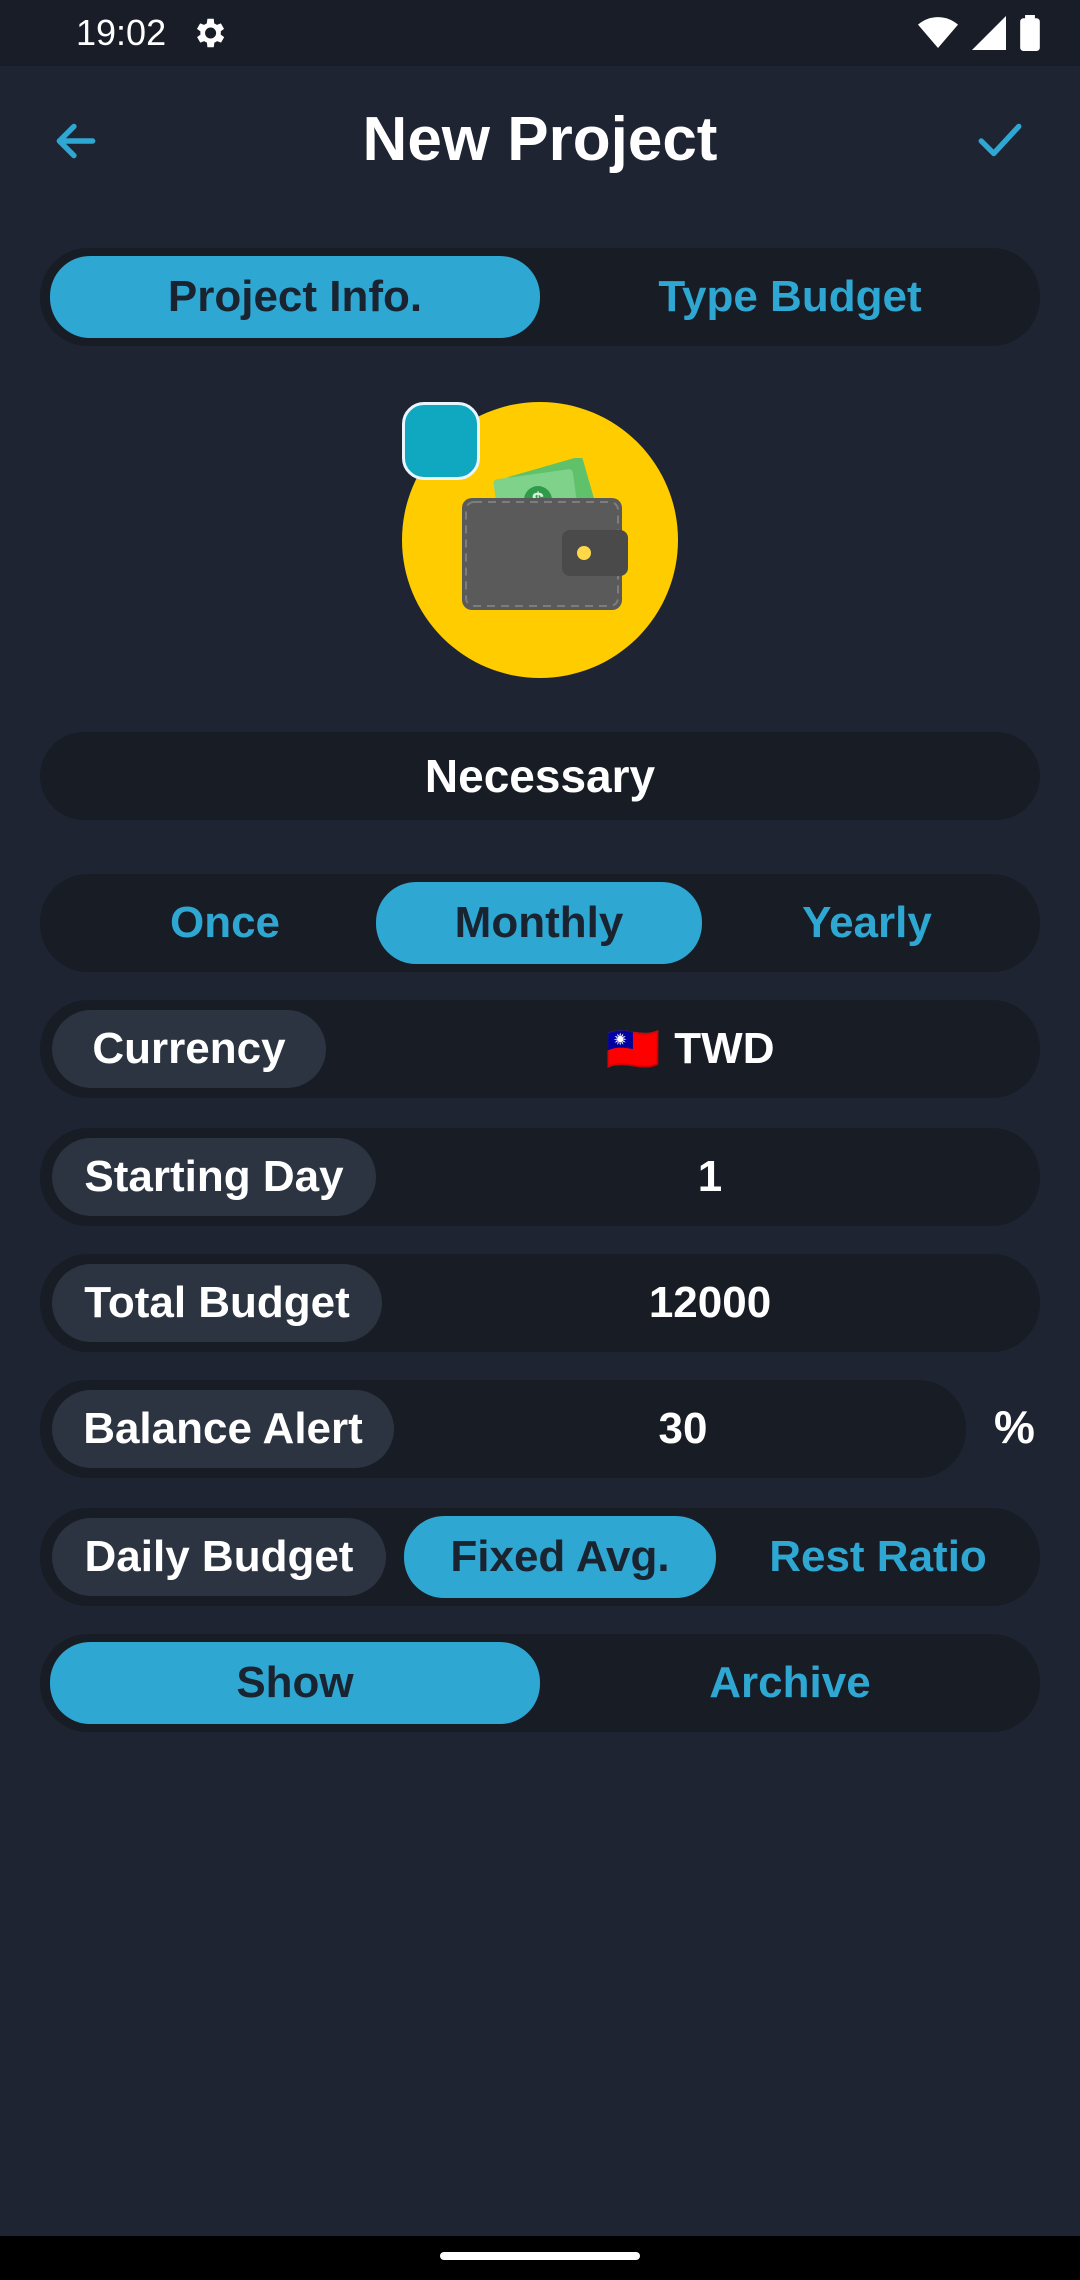  I want to click on visibility-show: Show, so click(295, 1683).